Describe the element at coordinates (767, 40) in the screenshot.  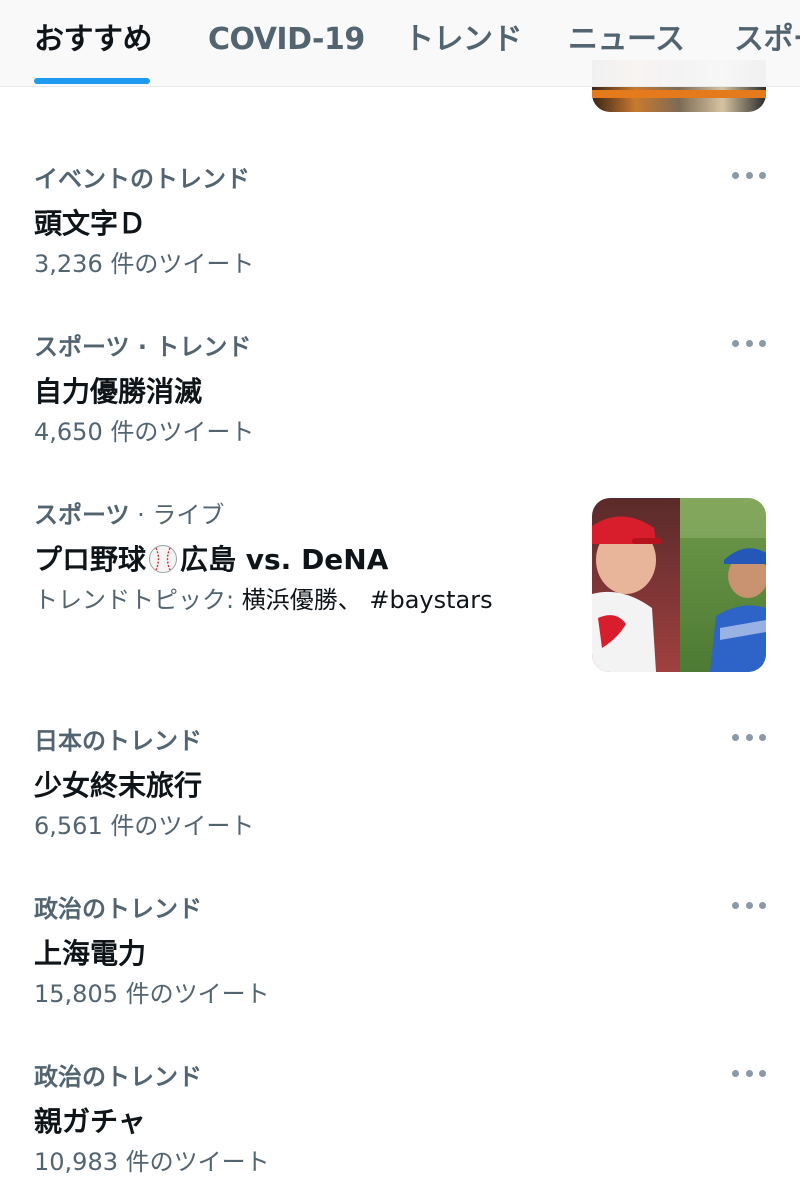
I see `tab-sports: スポー` at that location.